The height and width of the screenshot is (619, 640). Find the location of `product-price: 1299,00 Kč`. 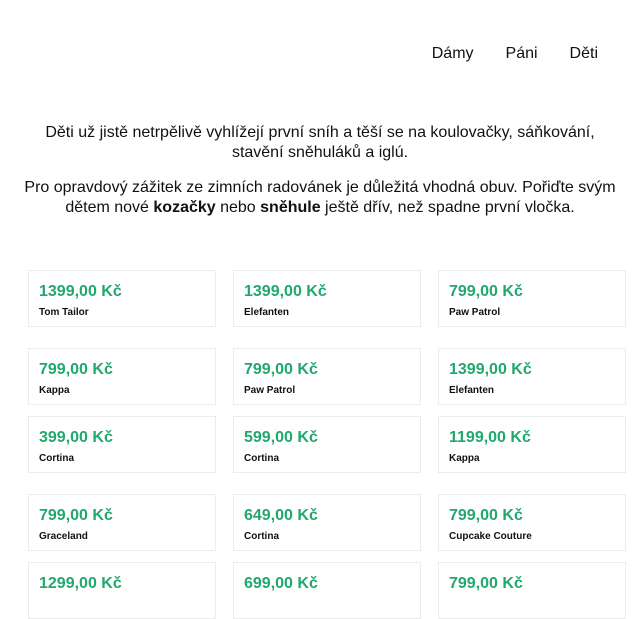

product-price: 1299,00 Kč is located at coordinates (80, 583).